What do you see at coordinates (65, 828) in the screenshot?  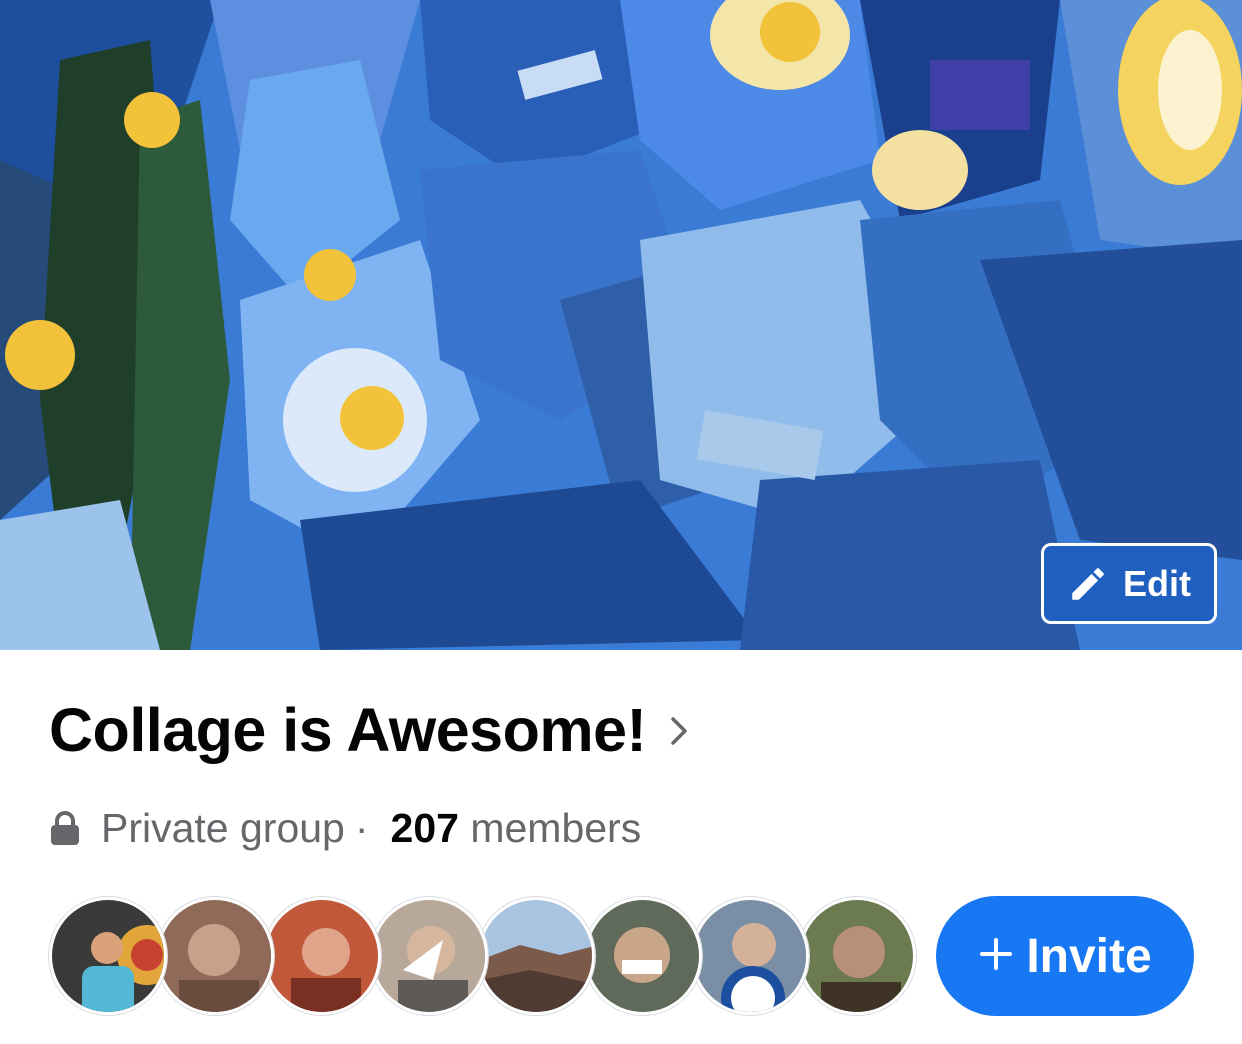 I see `lock-icon` at bounding box center [65, 828].